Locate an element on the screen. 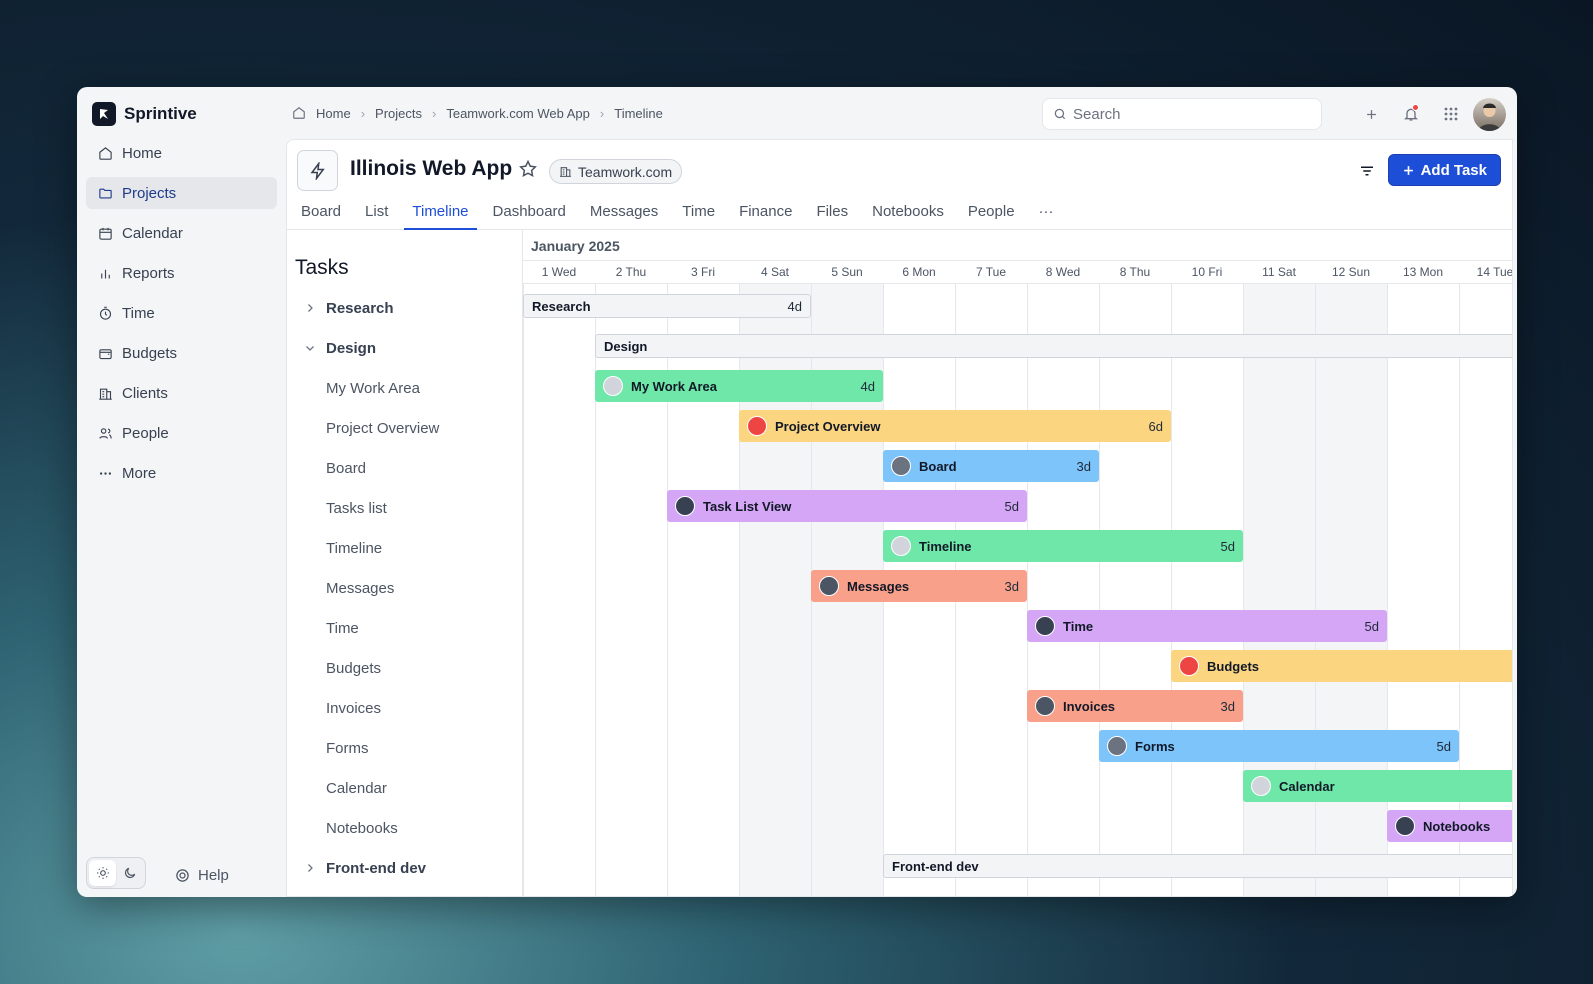 The width and height of the screenshot is (1593, 984). tab-time: Time is located at coordinates (698, 215).